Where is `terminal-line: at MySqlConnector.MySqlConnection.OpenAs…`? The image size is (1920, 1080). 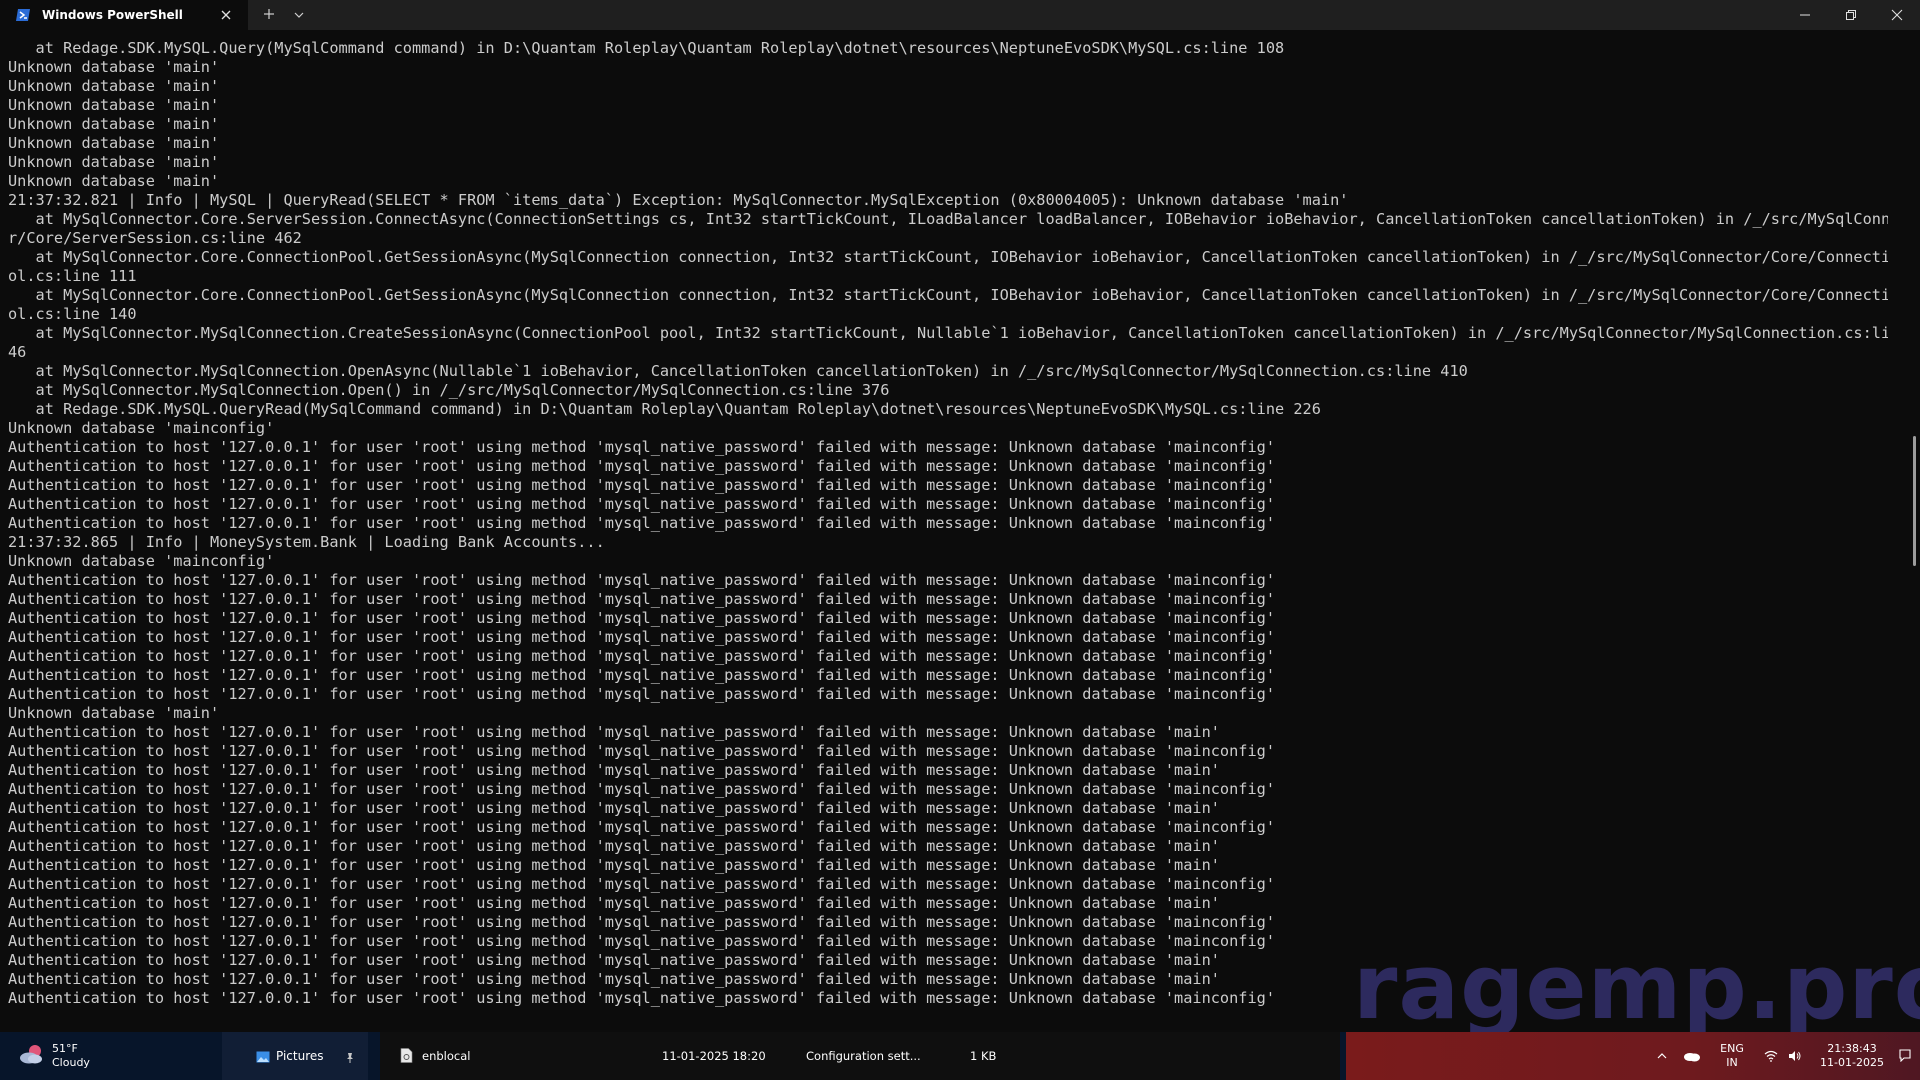 terminal-line: at MySqlConnector.MySqlConnection.OpenAs… is located at coordinates (738, 371).